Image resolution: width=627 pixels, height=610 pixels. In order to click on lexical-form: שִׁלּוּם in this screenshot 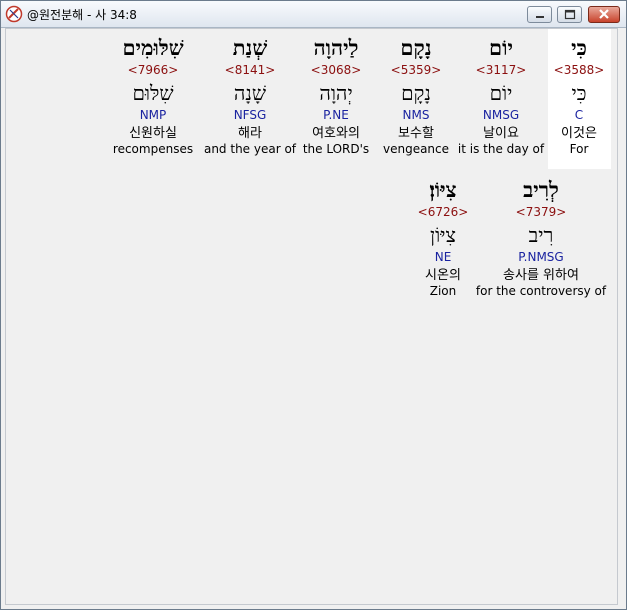, I will do `click(153, 93)`.